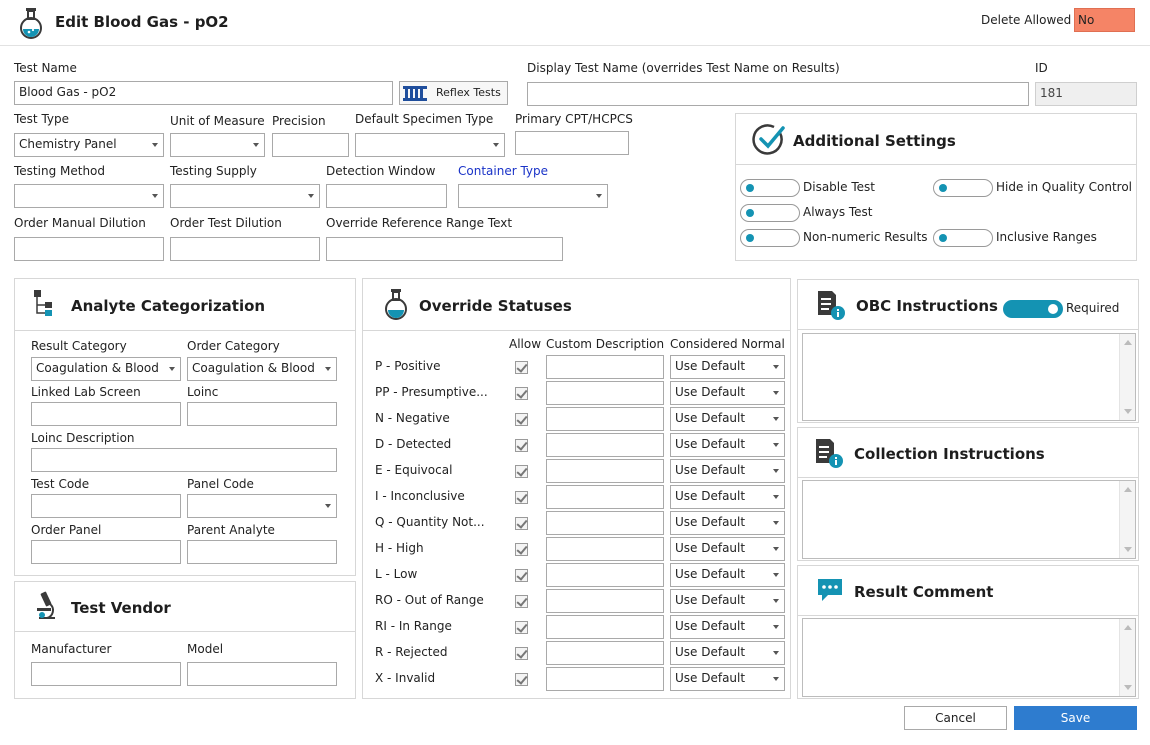  I want to click on inclusive-toggle, so click(963, 238).